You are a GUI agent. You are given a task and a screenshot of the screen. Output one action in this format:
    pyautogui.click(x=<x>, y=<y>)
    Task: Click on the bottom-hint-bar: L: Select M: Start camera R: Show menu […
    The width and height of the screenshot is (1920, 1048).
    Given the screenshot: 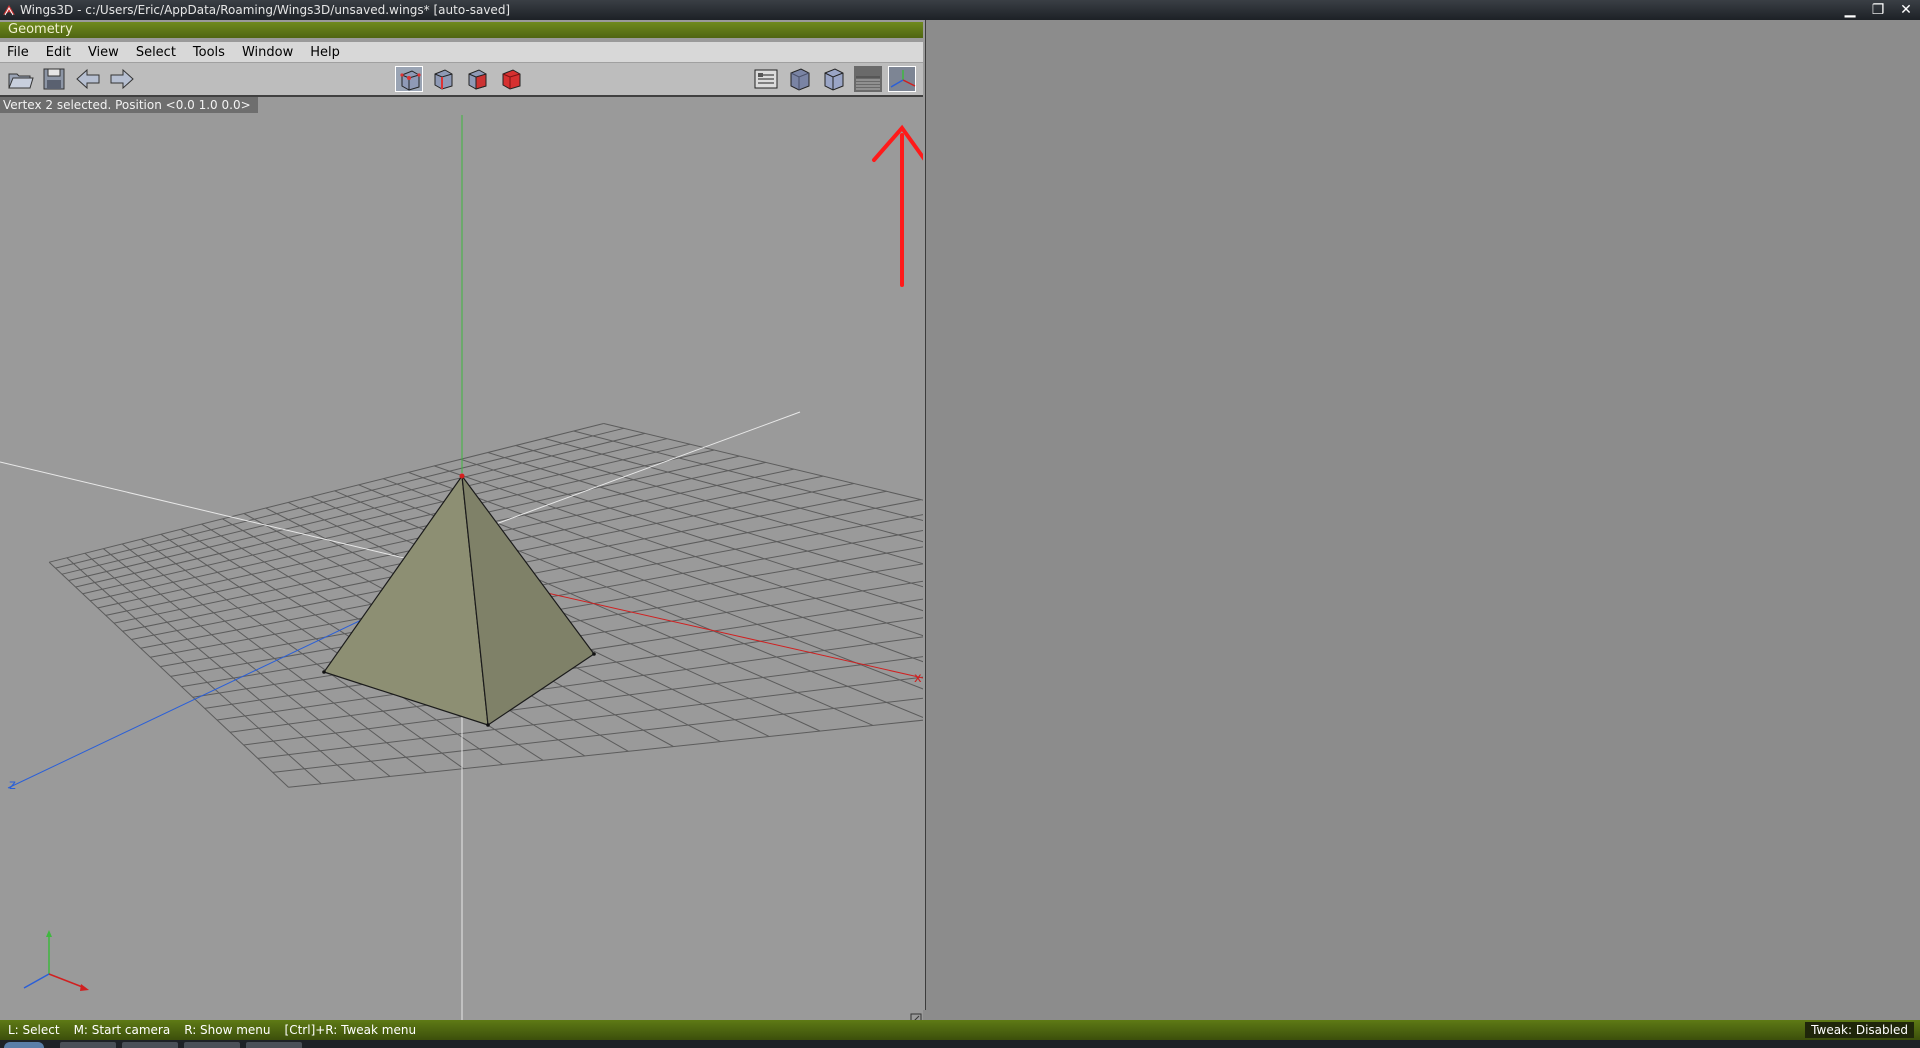 What is the action you would take?
    pyautogui.click(x=960, y=1030)
    